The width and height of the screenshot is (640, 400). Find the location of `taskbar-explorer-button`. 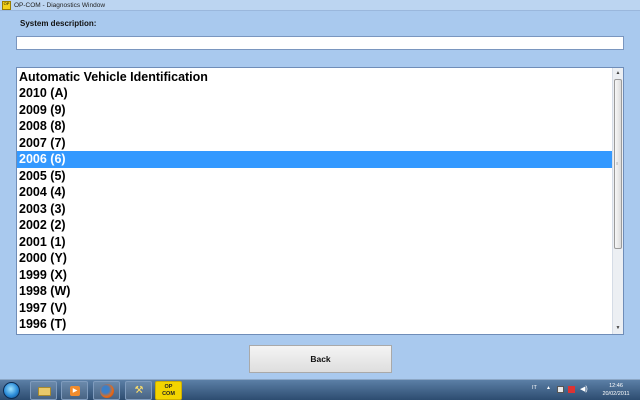

taskbar-explorer-button is located at coordinates (43, 390).